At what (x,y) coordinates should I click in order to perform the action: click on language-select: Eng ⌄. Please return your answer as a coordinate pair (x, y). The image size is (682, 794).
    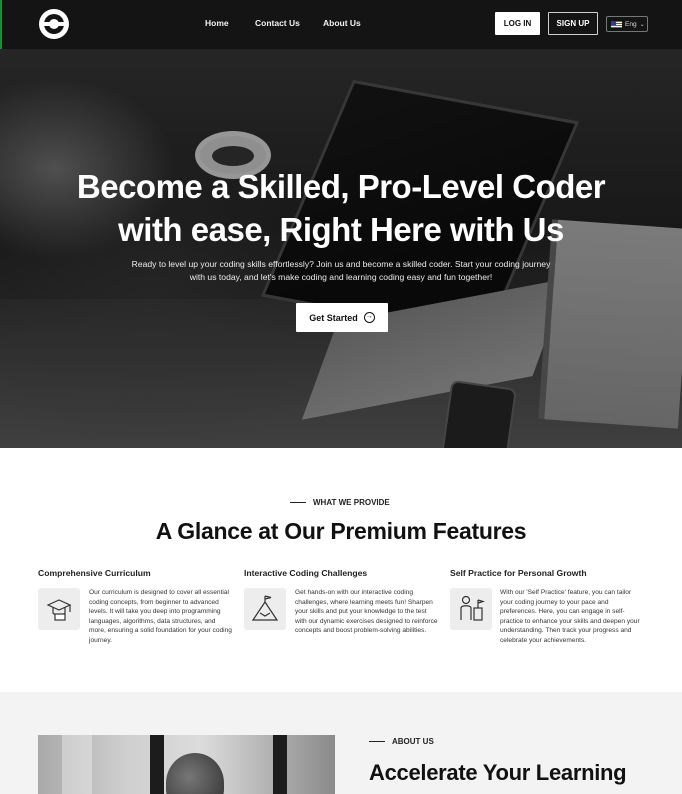
    Looking at the image, I should click on (627, 24).